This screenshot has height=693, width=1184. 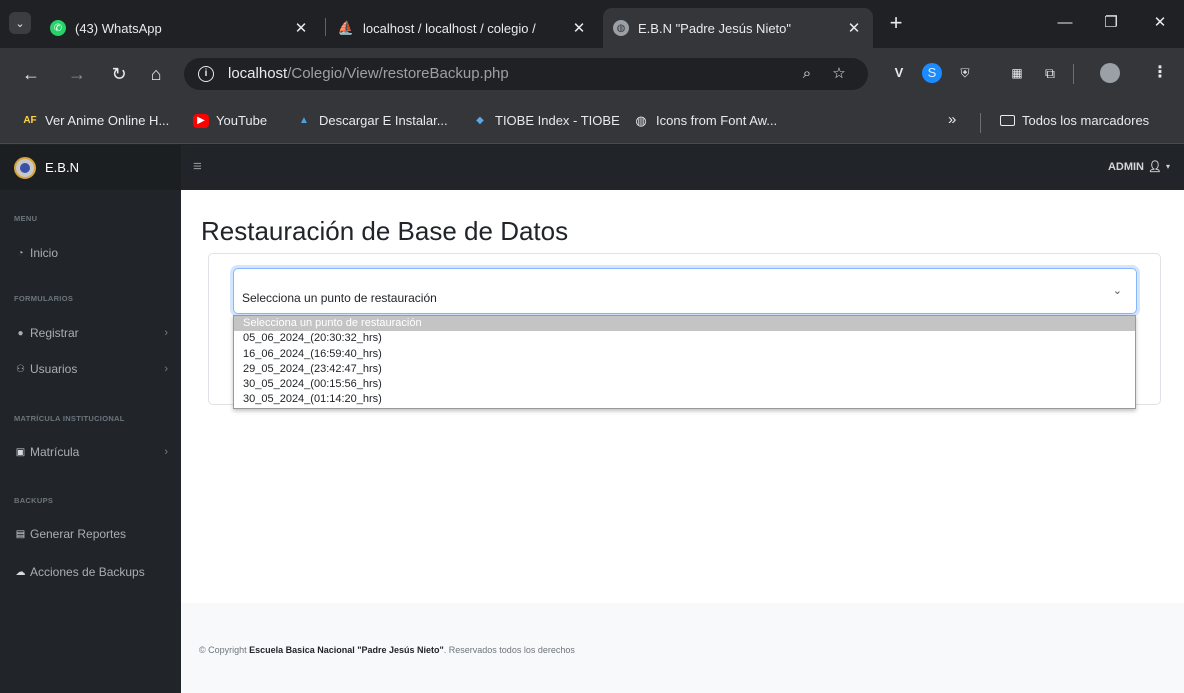 What do you see at coordinates (592, 167) in the screenshot?
I see `top-navbar: E.B.N ≡ ADMIN 👤︎ ▾` at bounding box center [592, 167].